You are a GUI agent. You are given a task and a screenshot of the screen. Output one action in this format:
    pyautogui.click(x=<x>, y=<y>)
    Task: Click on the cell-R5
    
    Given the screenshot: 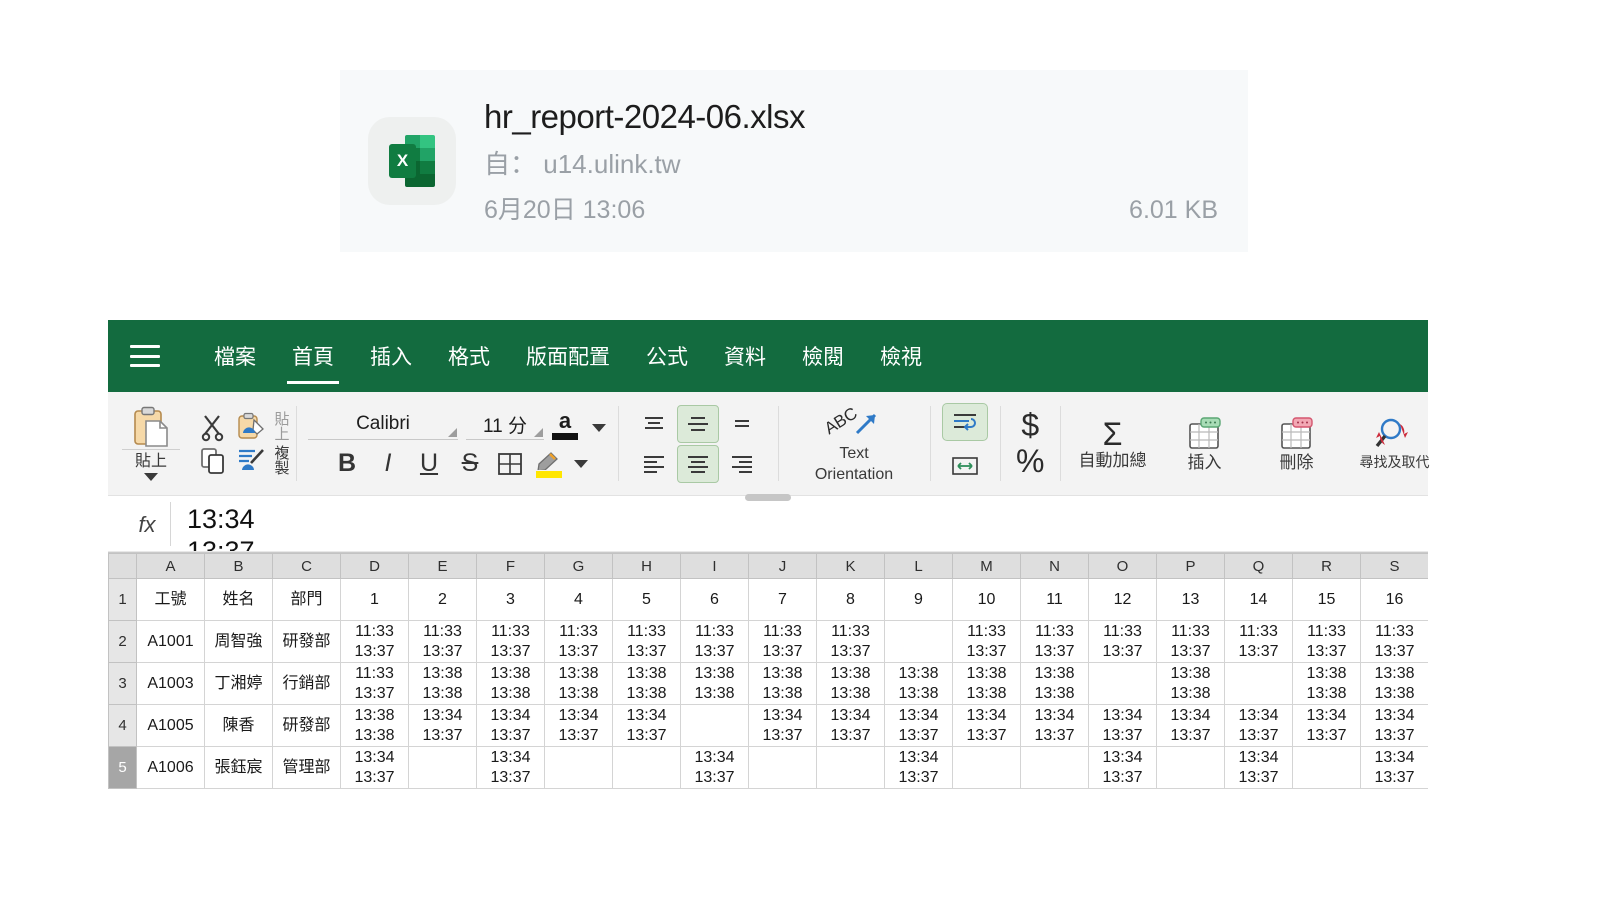 What is the action you would take?
    pyautogui.click(x=1326, y=767)
    